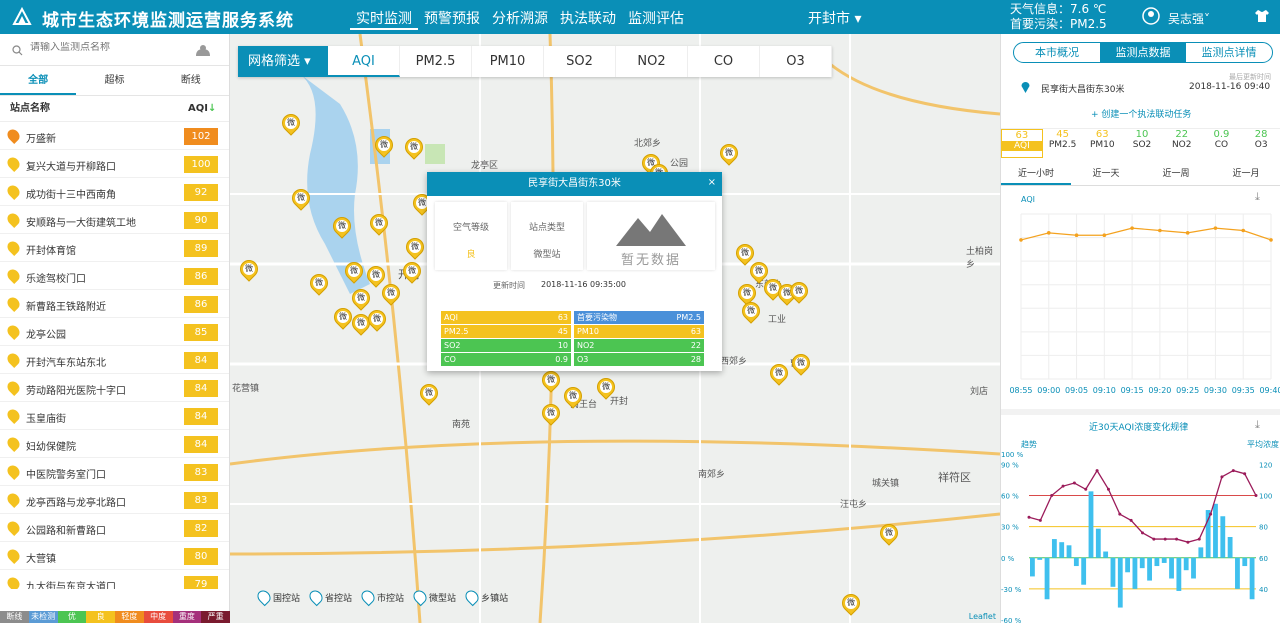 Image resolution: width=1280 pixels, height=623 pixels. Describe the element at coordinates (1229, 52) in the screenshot. I see `tab-station-detail: 监测点详情` at that location.